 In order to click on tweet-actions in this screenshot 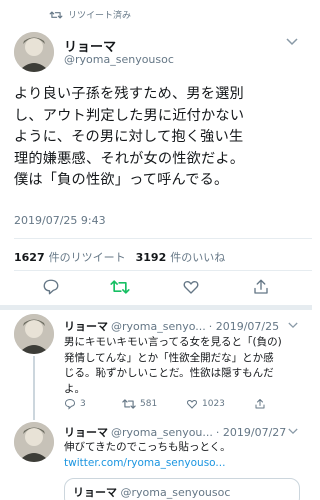, I will do `click(156, 289)`.